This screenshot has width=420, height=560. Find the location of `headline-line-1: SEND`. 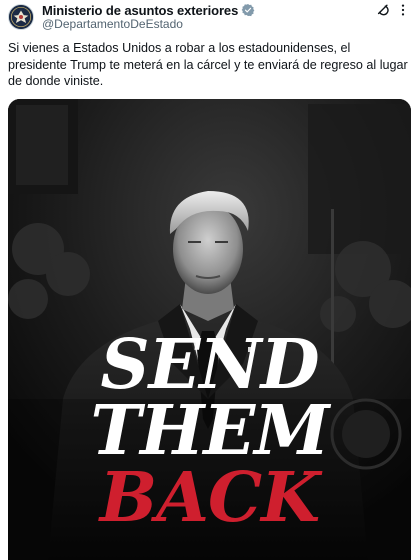

headline-line-1: SEND is located at coordinates (209, 365).